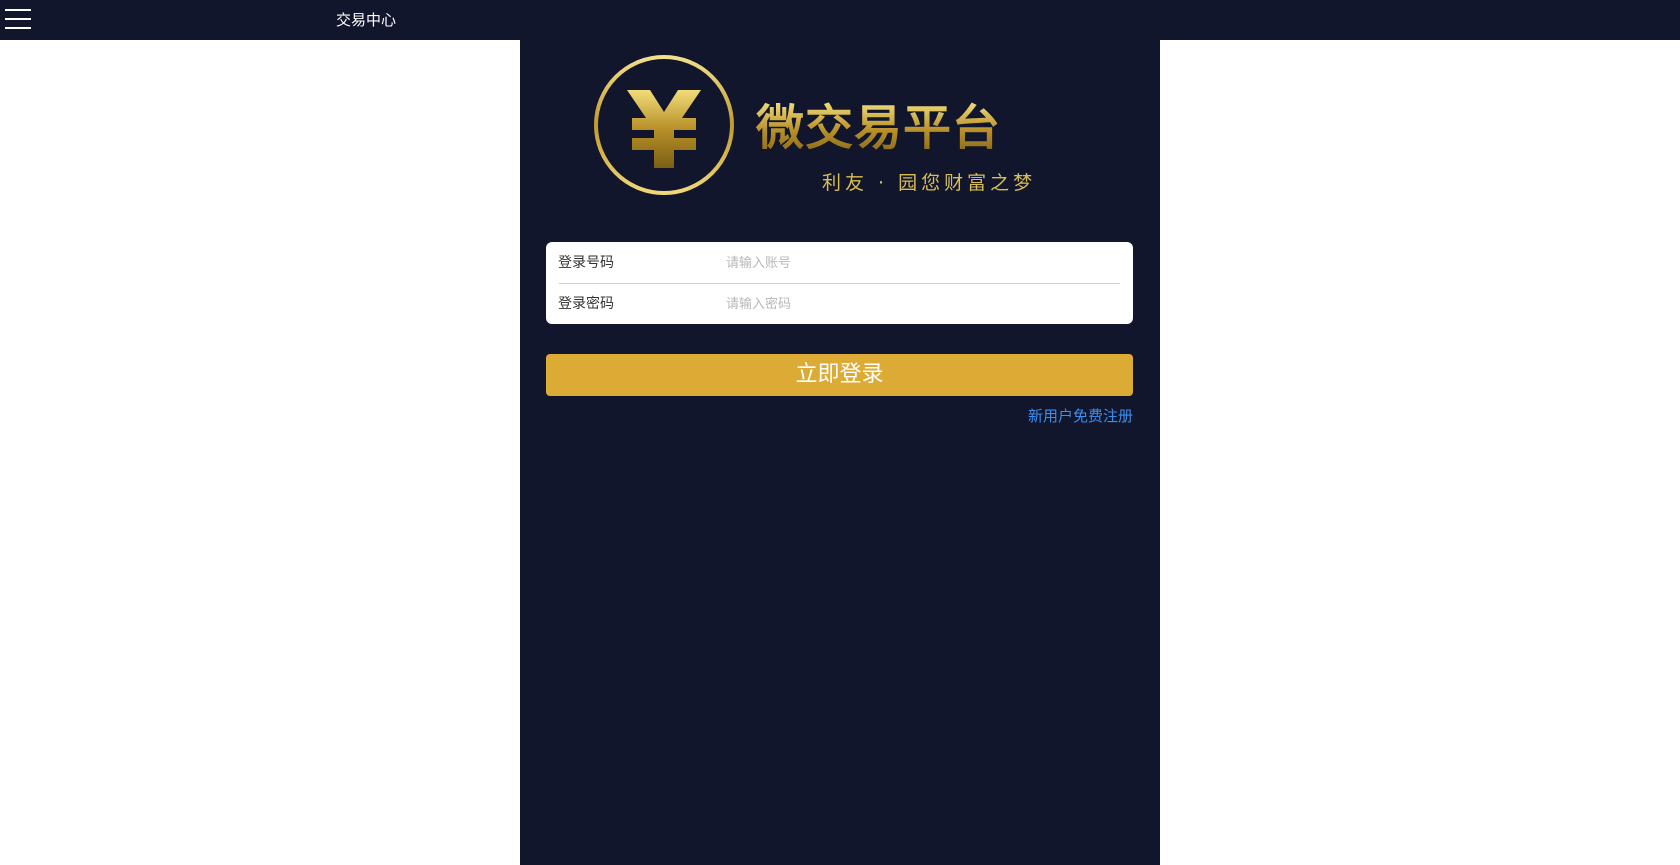  Describe the element at coordinates (586, 304) in the screenshot. I see `password-label: 登录密码` at that location.